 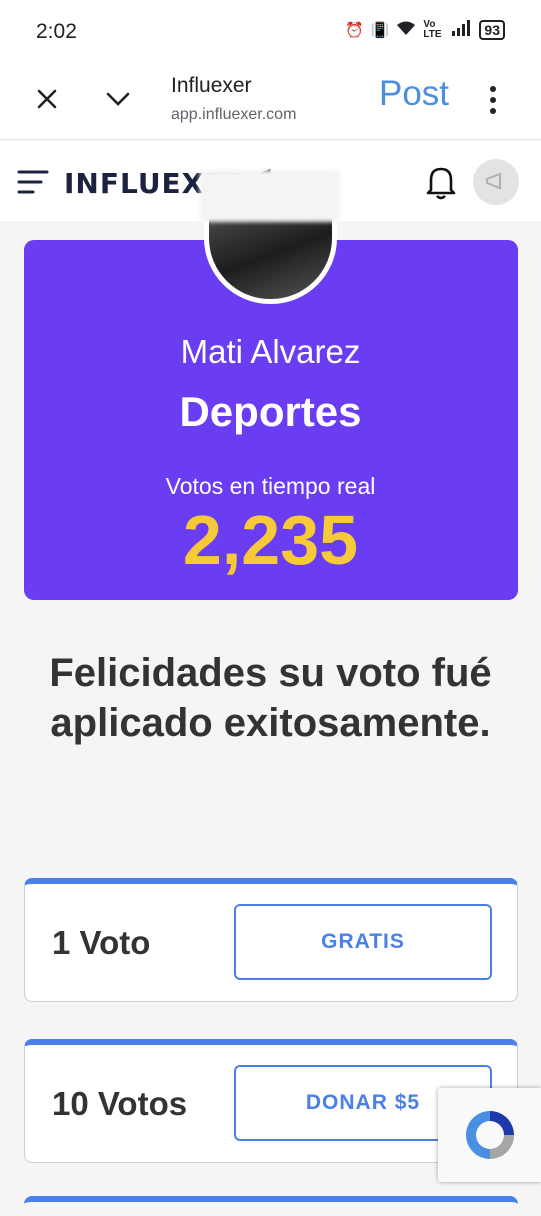 I want to click on votes-label: Votos en tiempo real, so click(x=270, y=486).